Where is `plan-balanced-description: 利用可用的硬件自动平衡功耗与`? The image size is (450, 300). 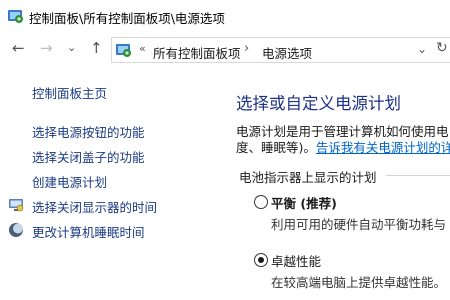
plan-balanced-description: 利用可用的硬件自动平衡功耗与 is located at coordinates (359, 224).